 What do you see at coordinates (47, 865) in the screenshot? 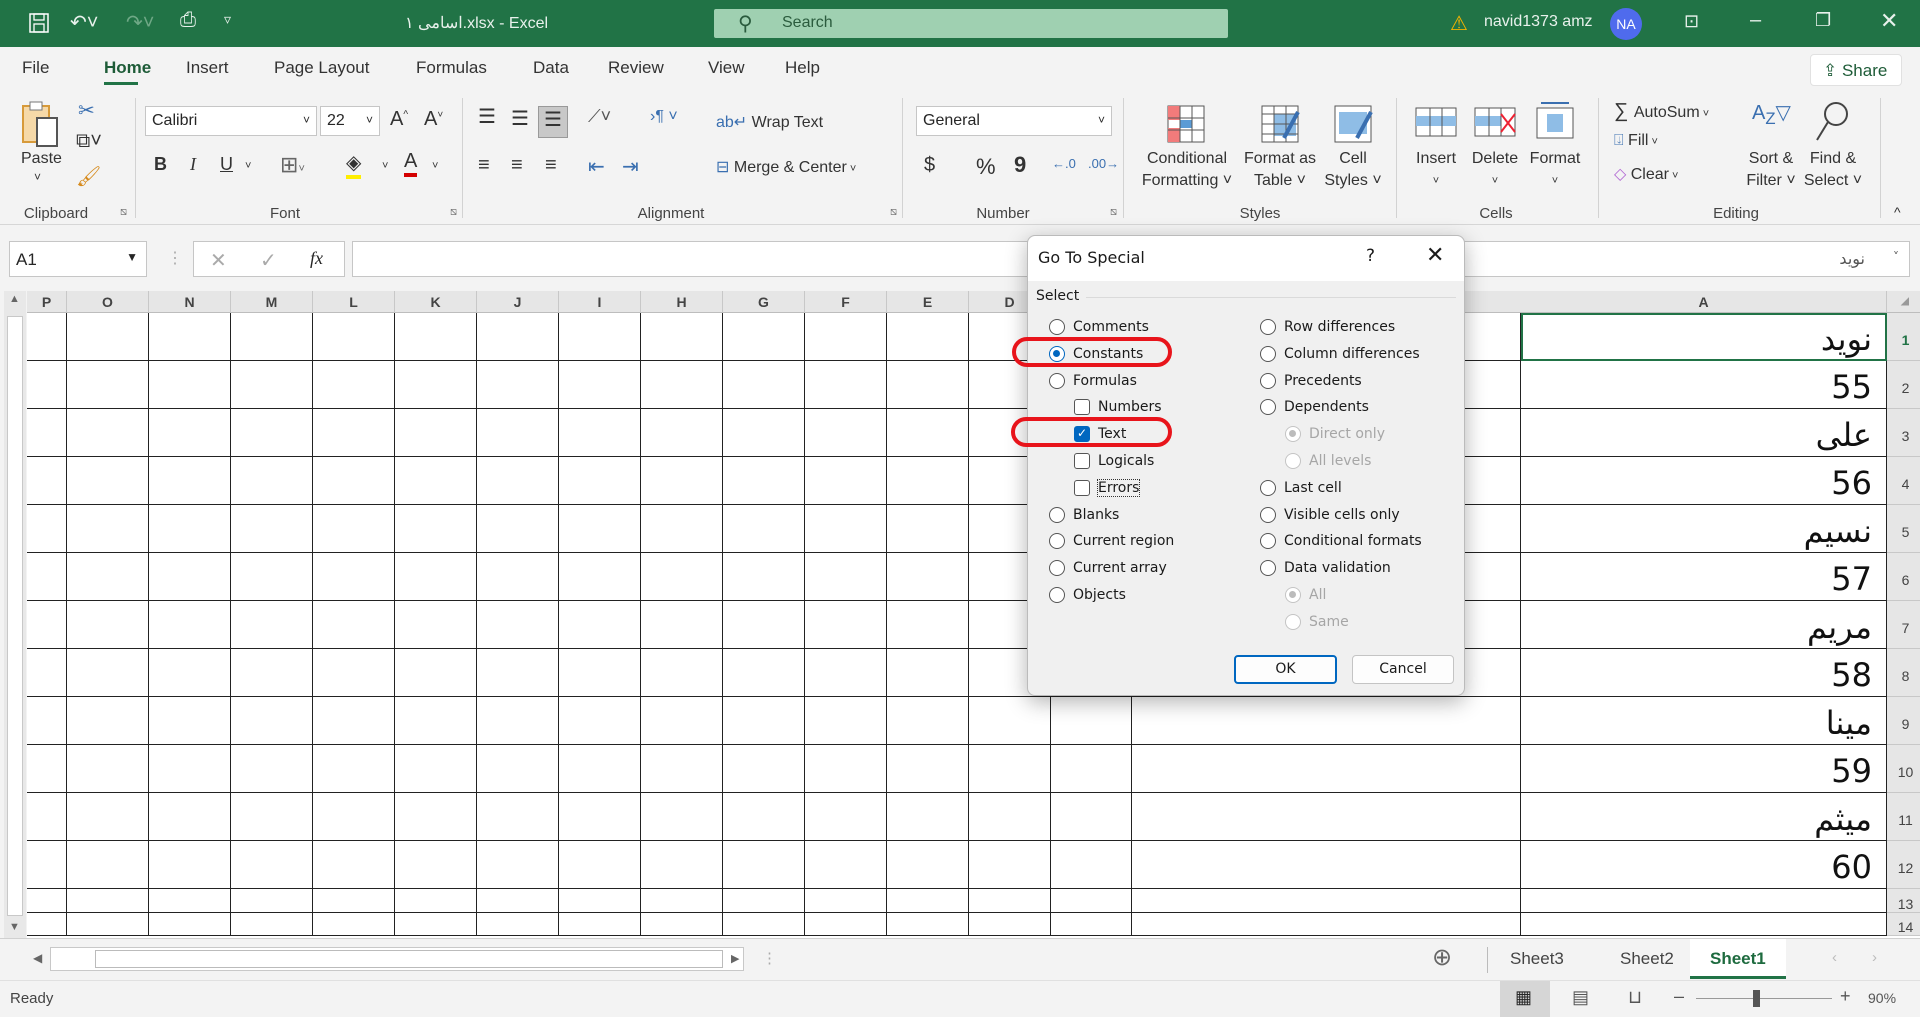
I see `cell-P12` at bounding box center [47, 865].